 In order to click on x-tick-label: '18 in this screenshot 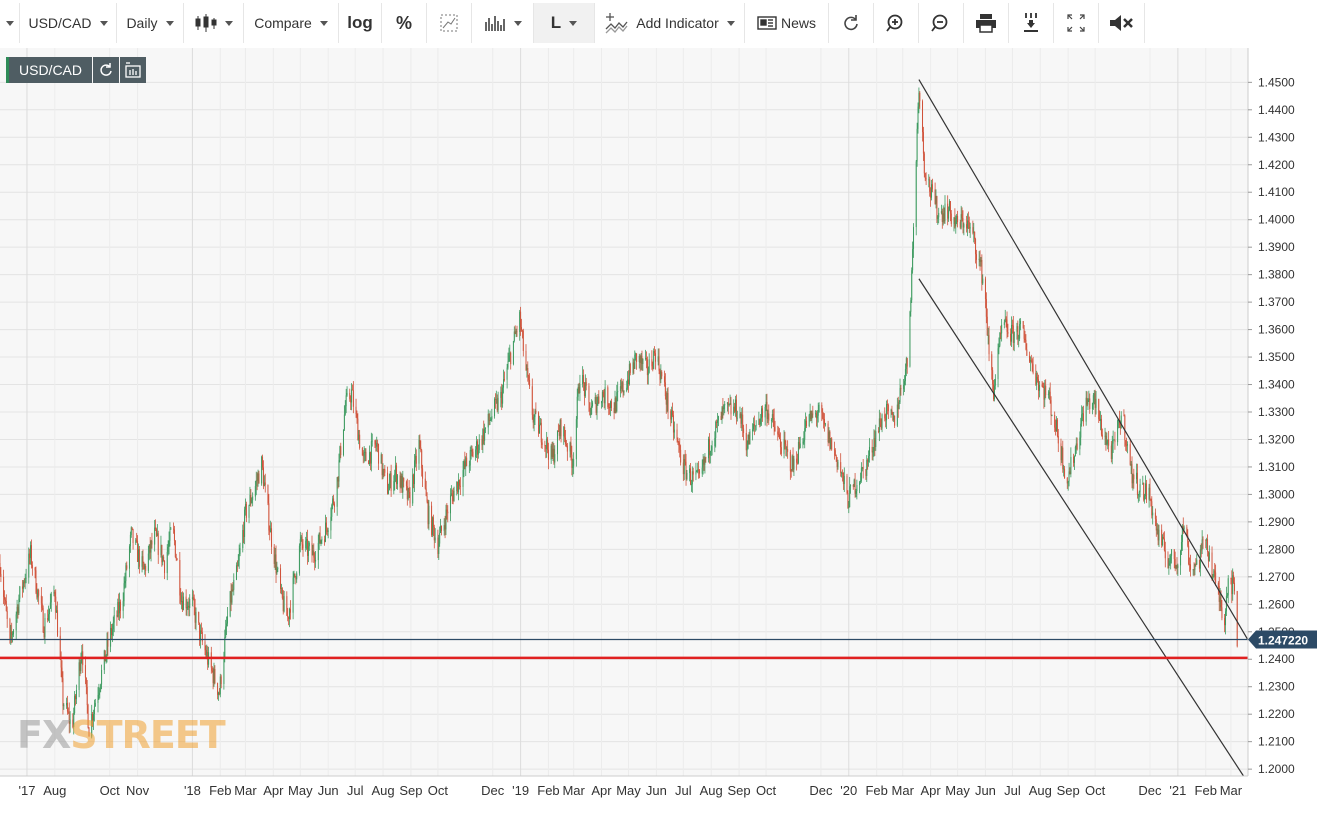, I will do `click(192, 790)`.